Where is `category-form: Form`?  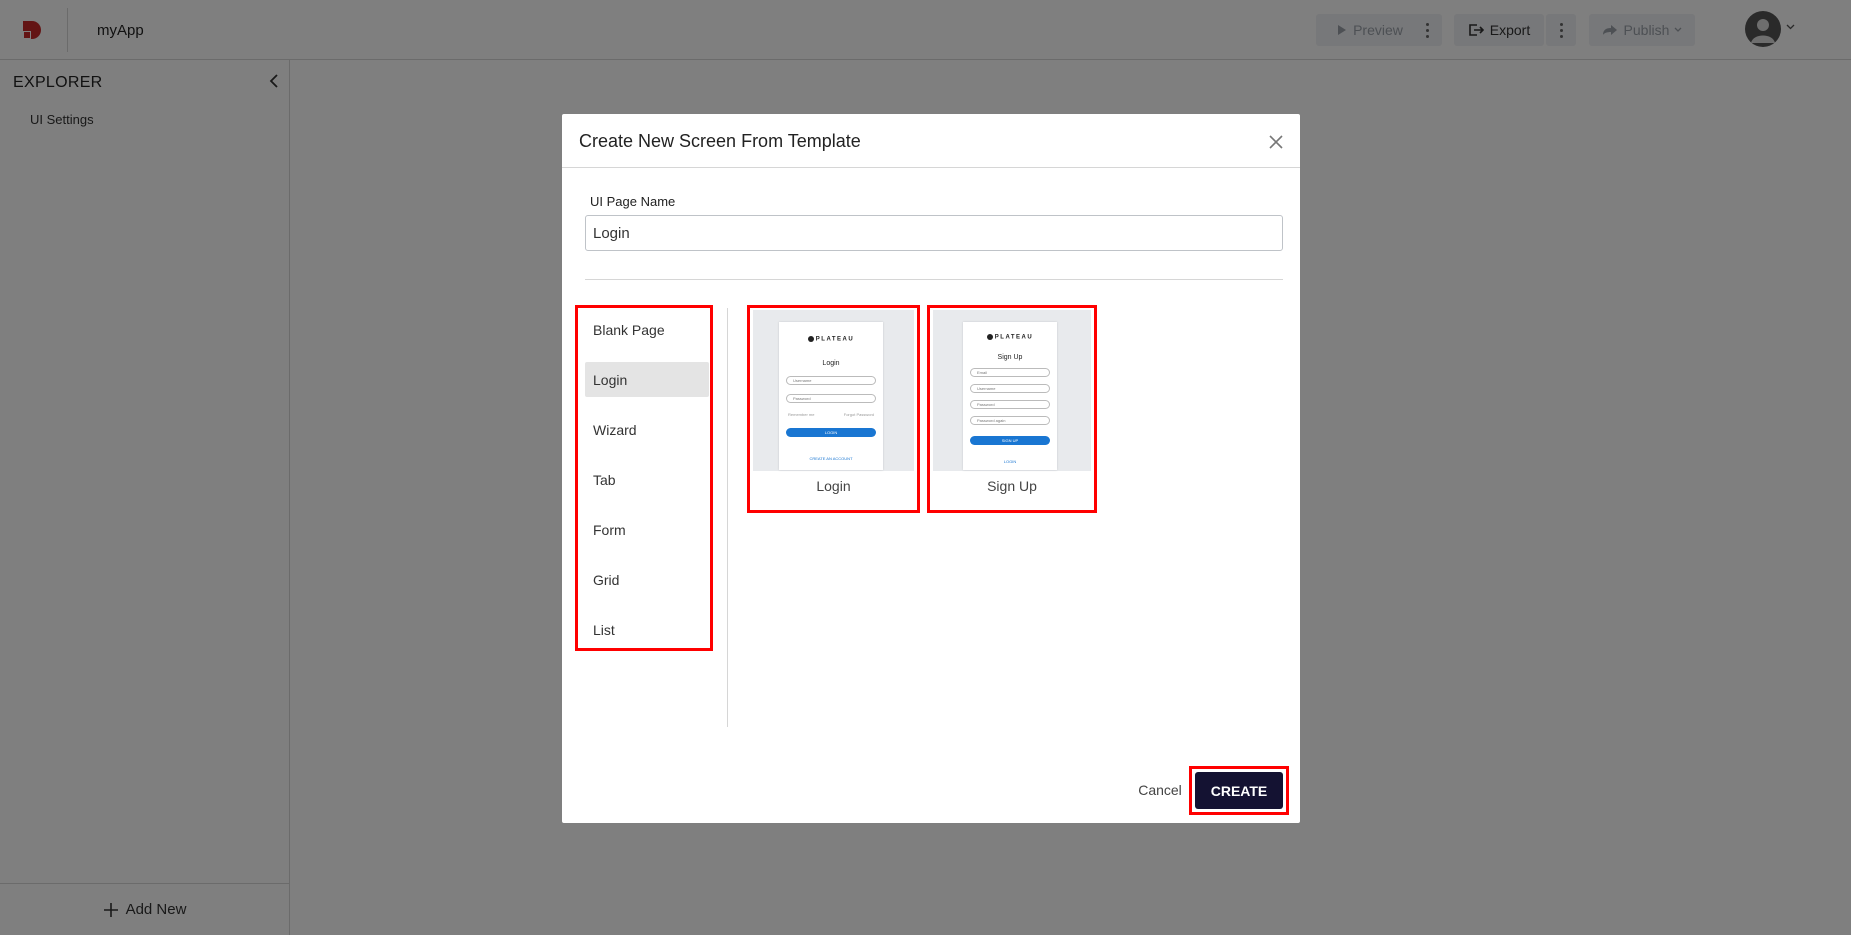 category-form: Form is located at coordinates (647, 529).